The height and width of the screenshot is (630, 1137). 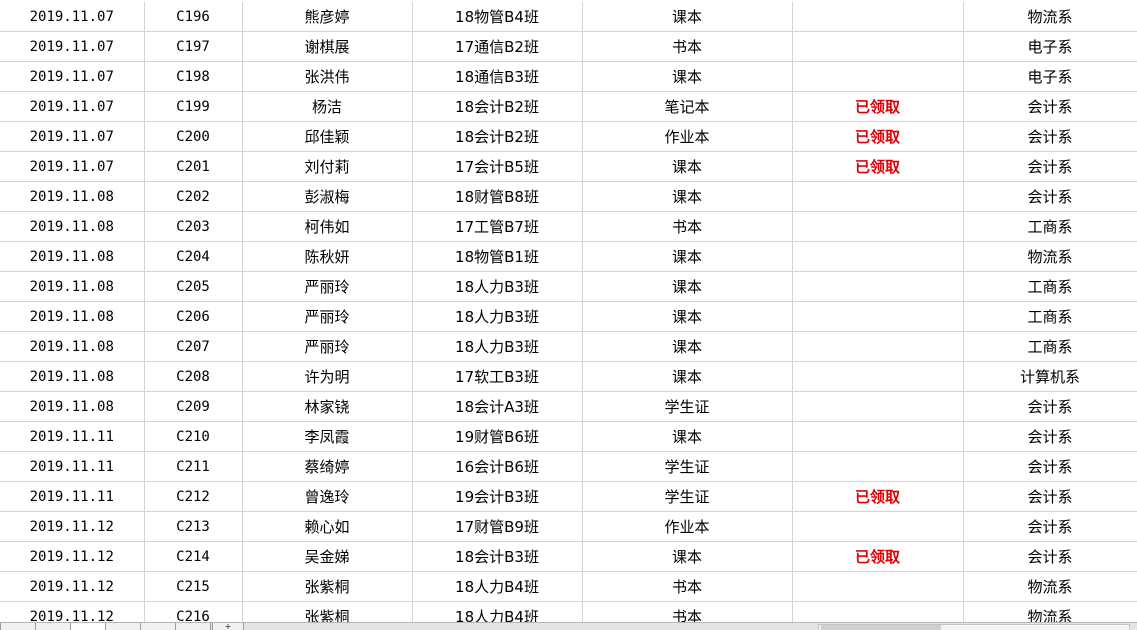 What do you see at coordinates (327, 106) in the screenshot?
I see `name-cell: 杨洁` at bounding box center [327, 106].